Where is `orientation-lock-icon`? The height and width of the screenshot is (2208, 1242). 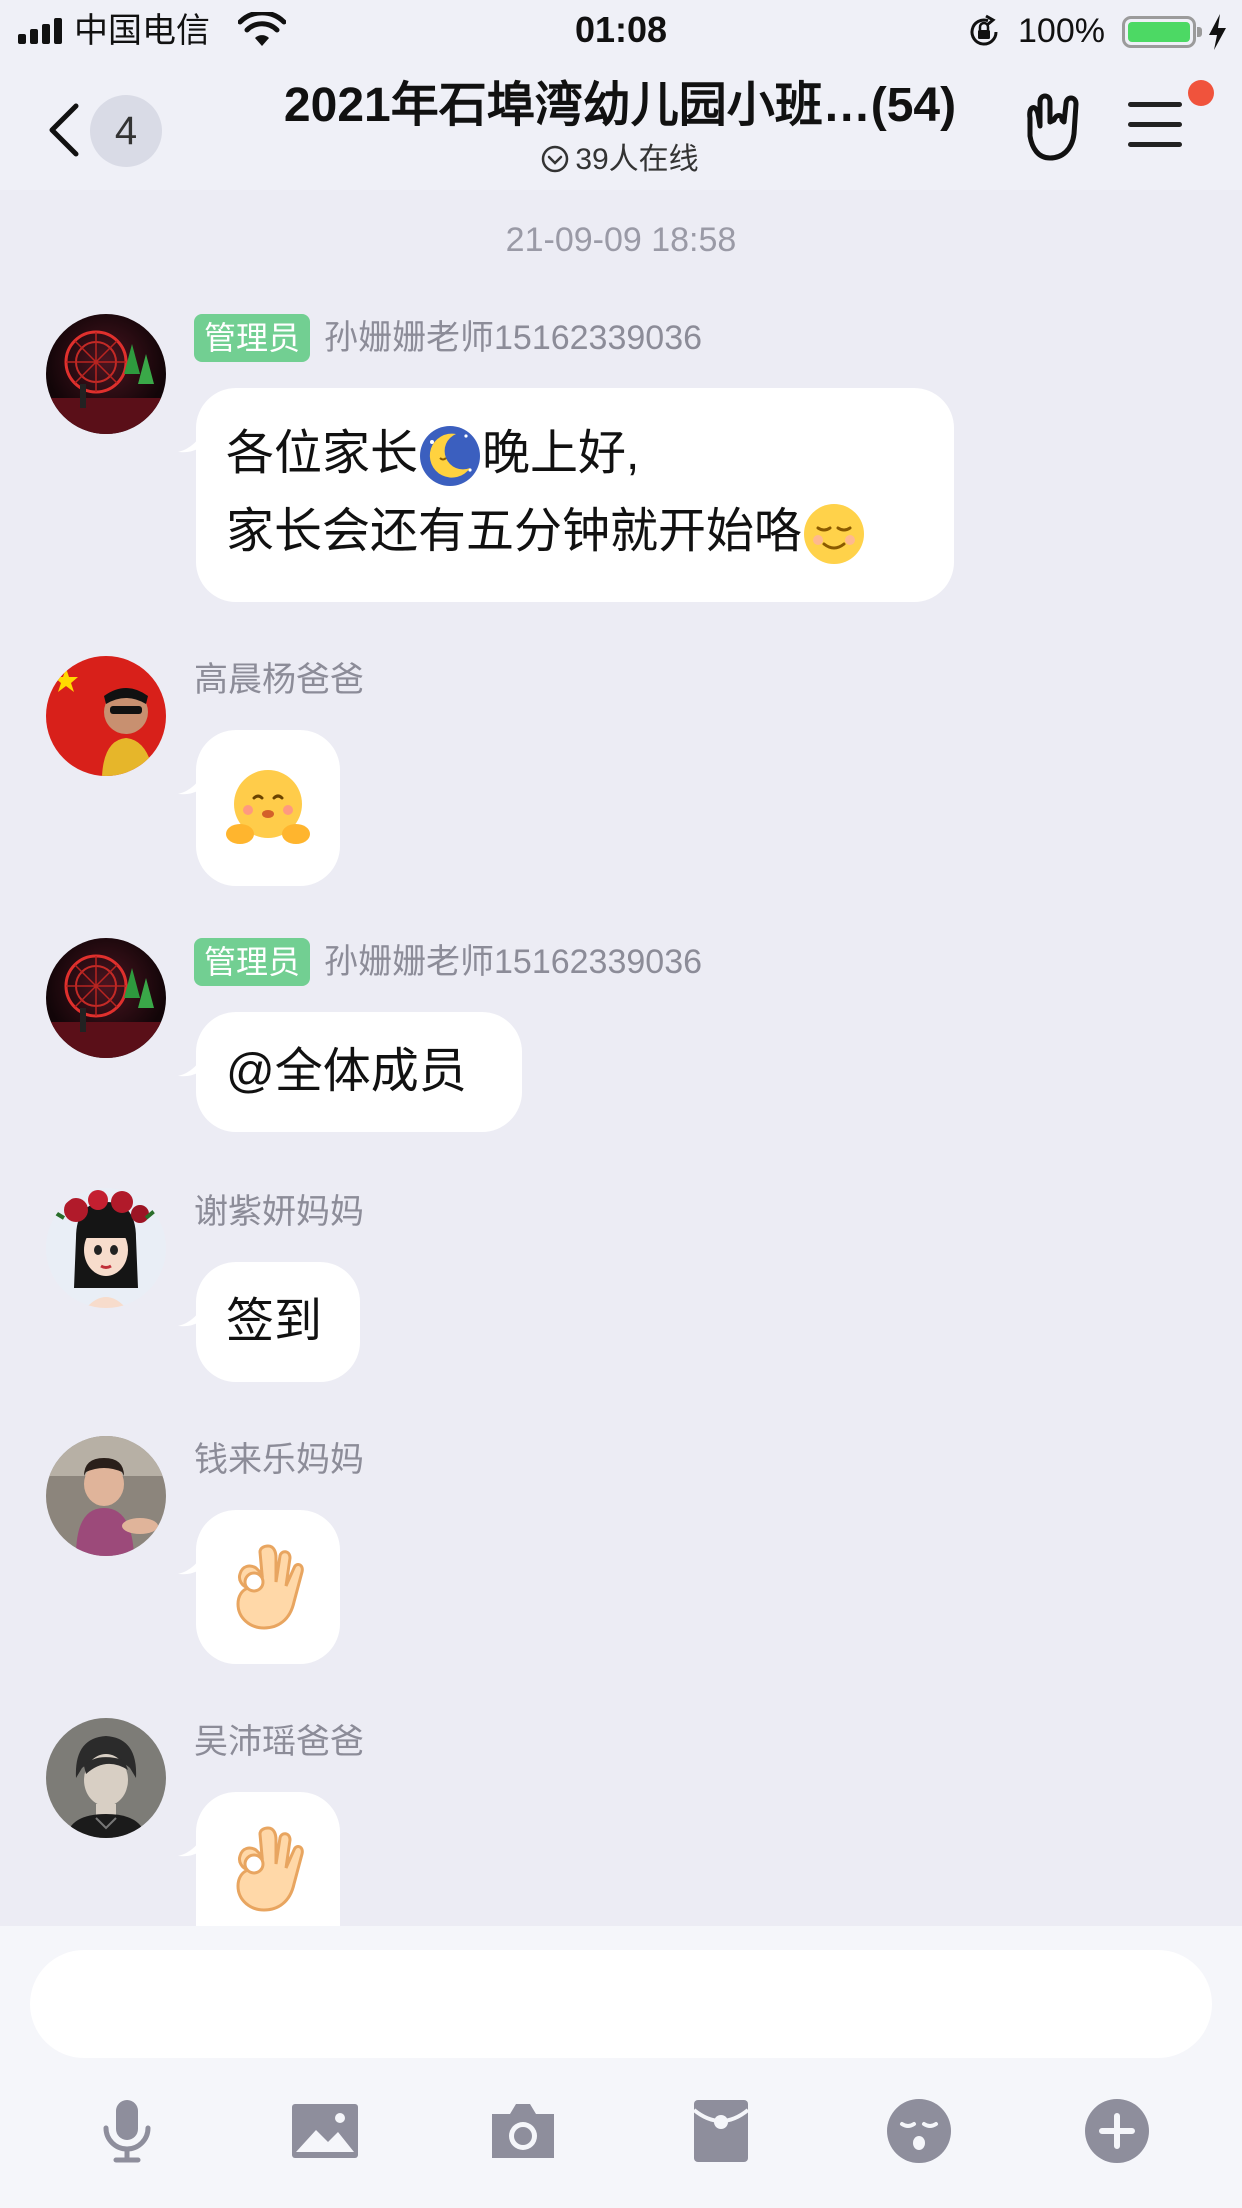 orientation-lock-icon is located at coordinates (984, 30).